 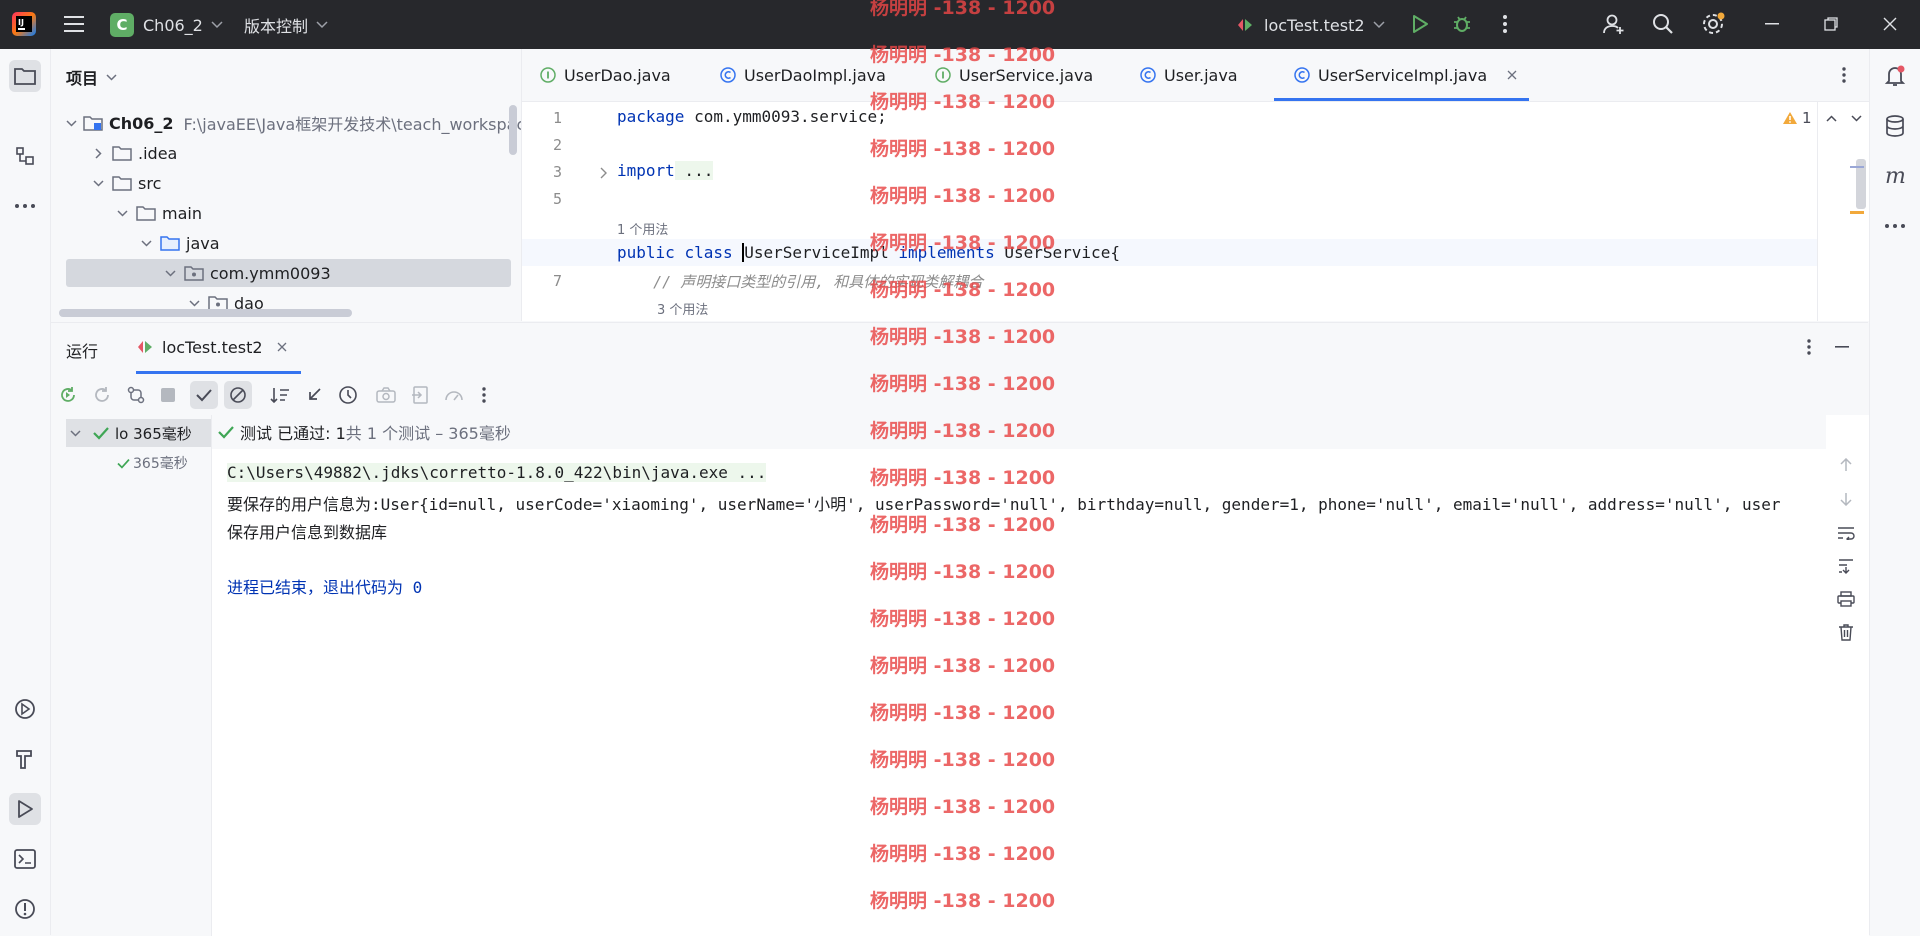 I want to click on intellij-logo-icon: IJ, so click(x=24, y=24).